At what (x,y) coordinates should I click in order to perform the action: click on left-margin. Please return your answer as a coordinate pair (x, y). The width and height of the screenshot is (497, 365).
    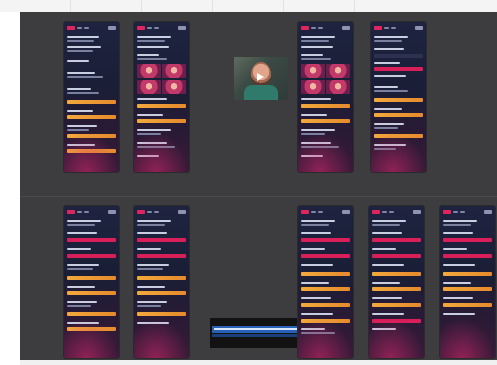
    Looking at the image, I should click on (10, 188).